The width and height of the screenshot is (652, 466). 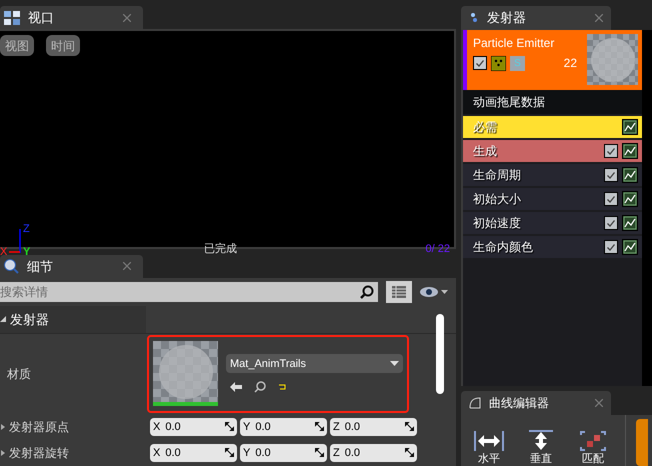 What do you see at coordinates (282, 387) in the screenshot?
I see `reset-icon` at bounding box center [282, 387].